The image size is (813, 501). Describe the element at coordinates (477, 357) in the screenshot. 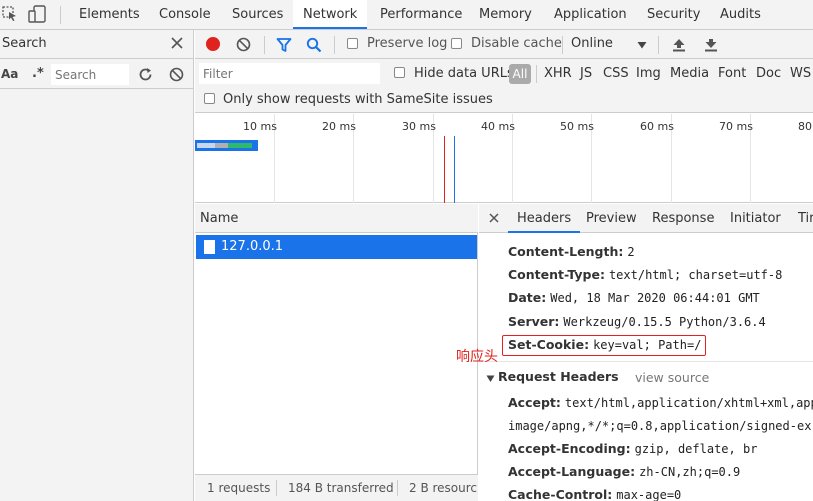

I see `annotation-label: 响应头` at that location.